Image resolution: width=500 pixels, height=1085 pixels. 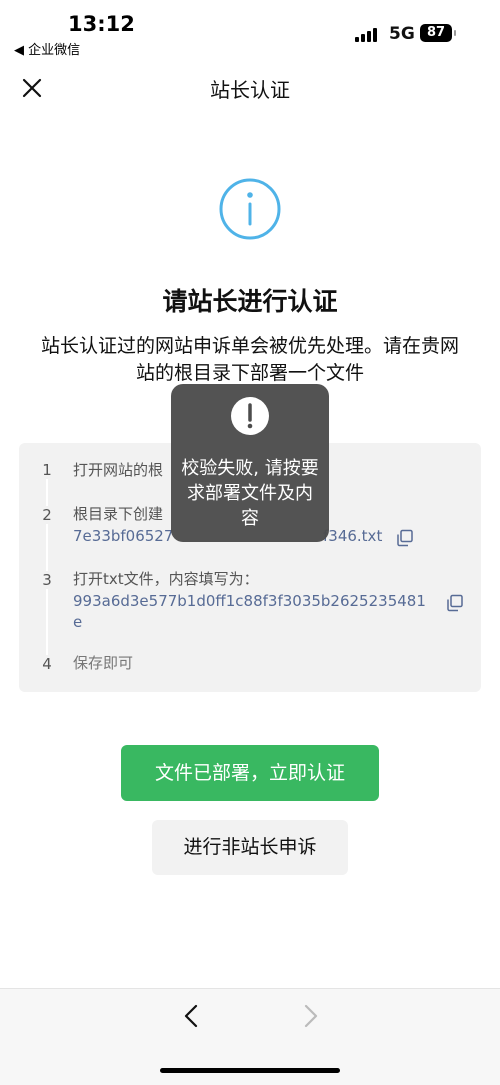 I want to click on step-text-1: 打开网站的根, so click(x=118, y=470).